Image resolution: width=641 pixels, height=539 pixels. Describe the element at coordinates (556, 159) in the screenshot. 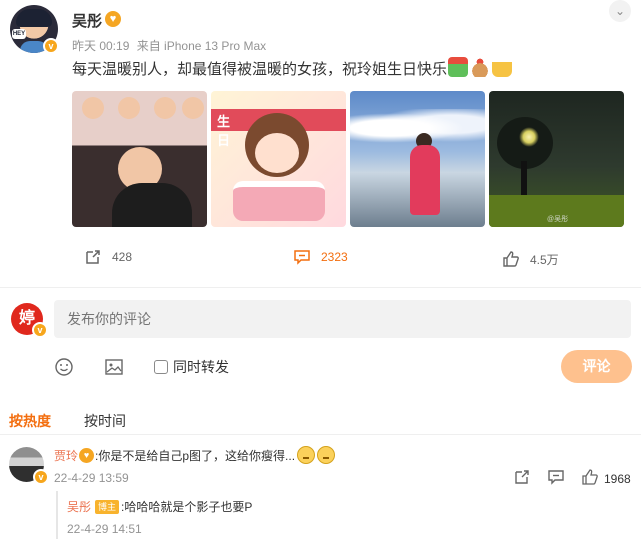

I see `night-tree-photo: @吴彤` at that location.